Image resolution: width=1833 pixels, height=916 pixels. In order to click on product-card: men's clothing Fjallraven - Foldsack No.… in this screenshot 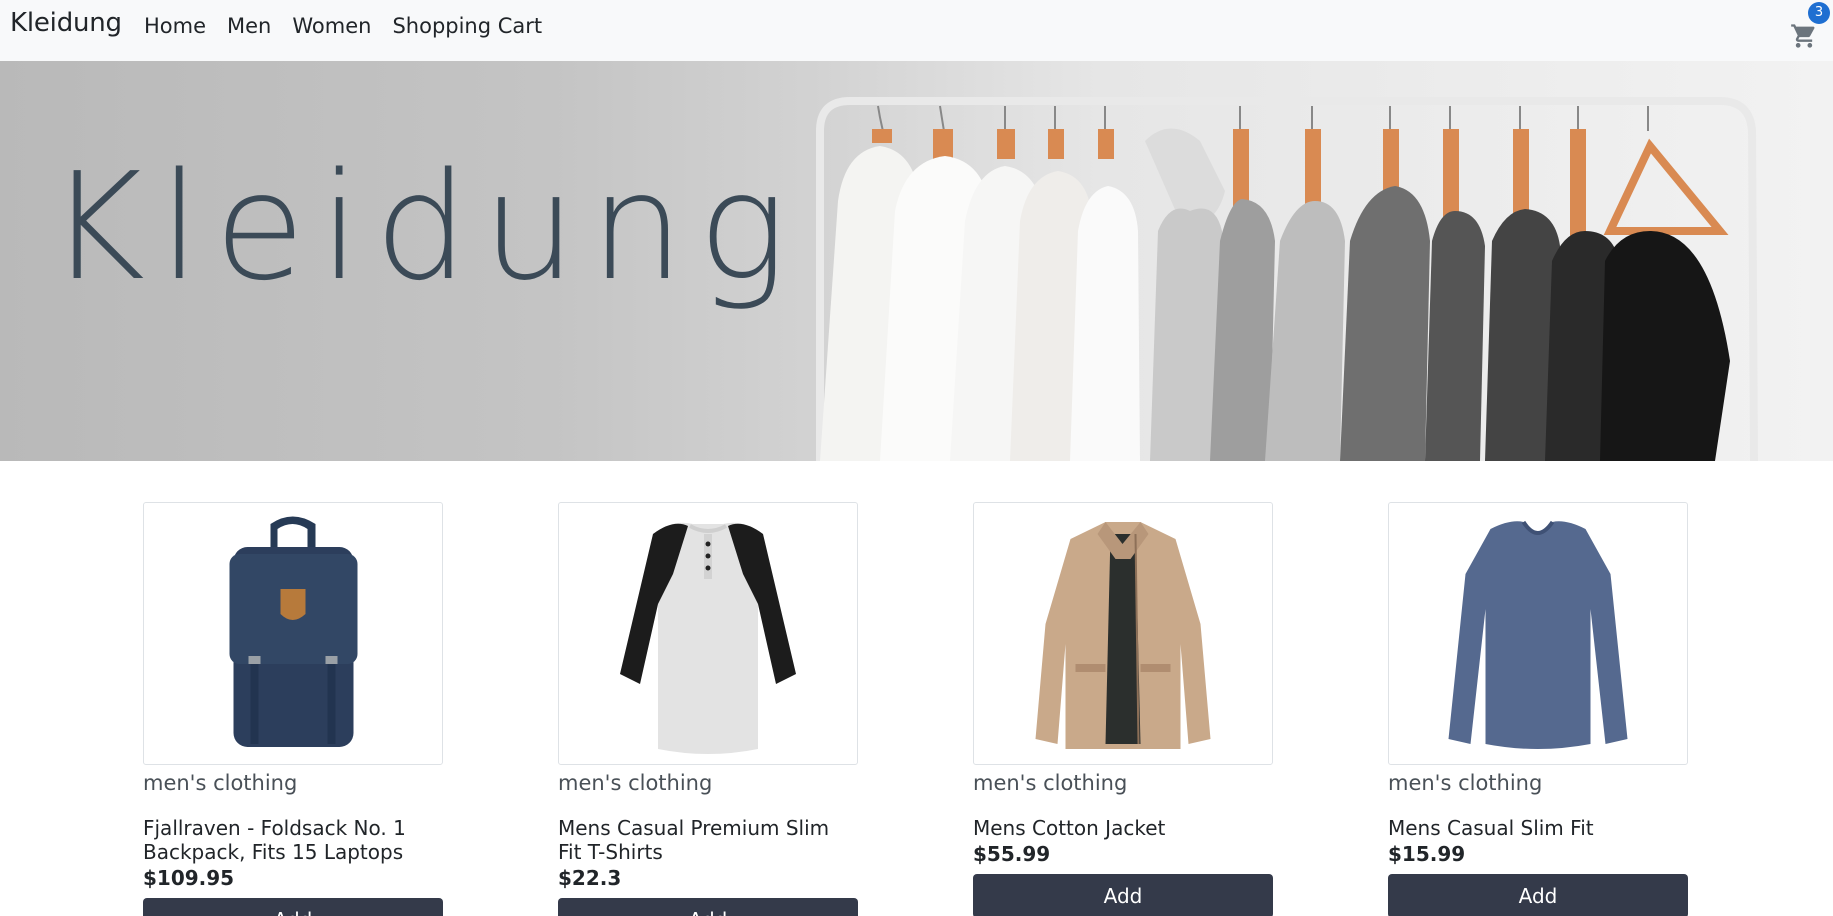, I will do `click(293, 709)`.